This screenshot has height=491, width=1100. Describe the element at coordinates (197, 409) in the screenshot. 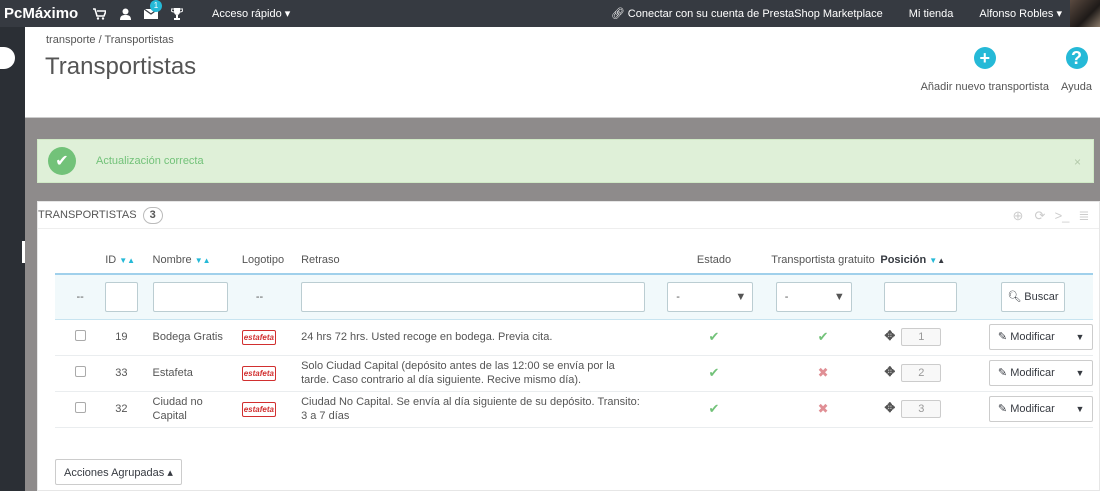

I see `row-name: Ciudad no Capital` at that location.